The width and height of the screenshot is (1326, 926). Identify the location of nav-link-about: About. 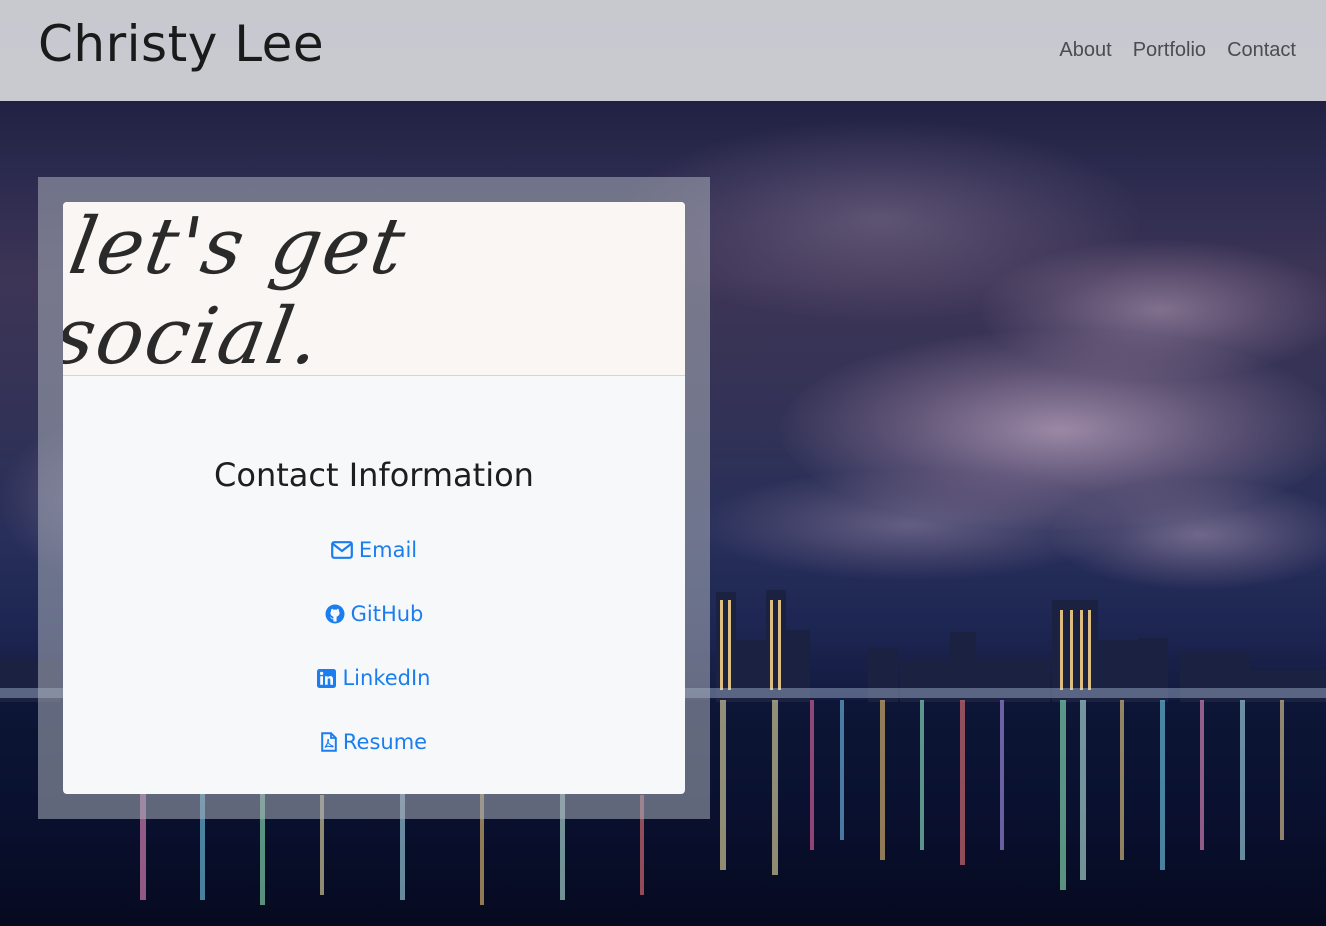
(1085, 50).